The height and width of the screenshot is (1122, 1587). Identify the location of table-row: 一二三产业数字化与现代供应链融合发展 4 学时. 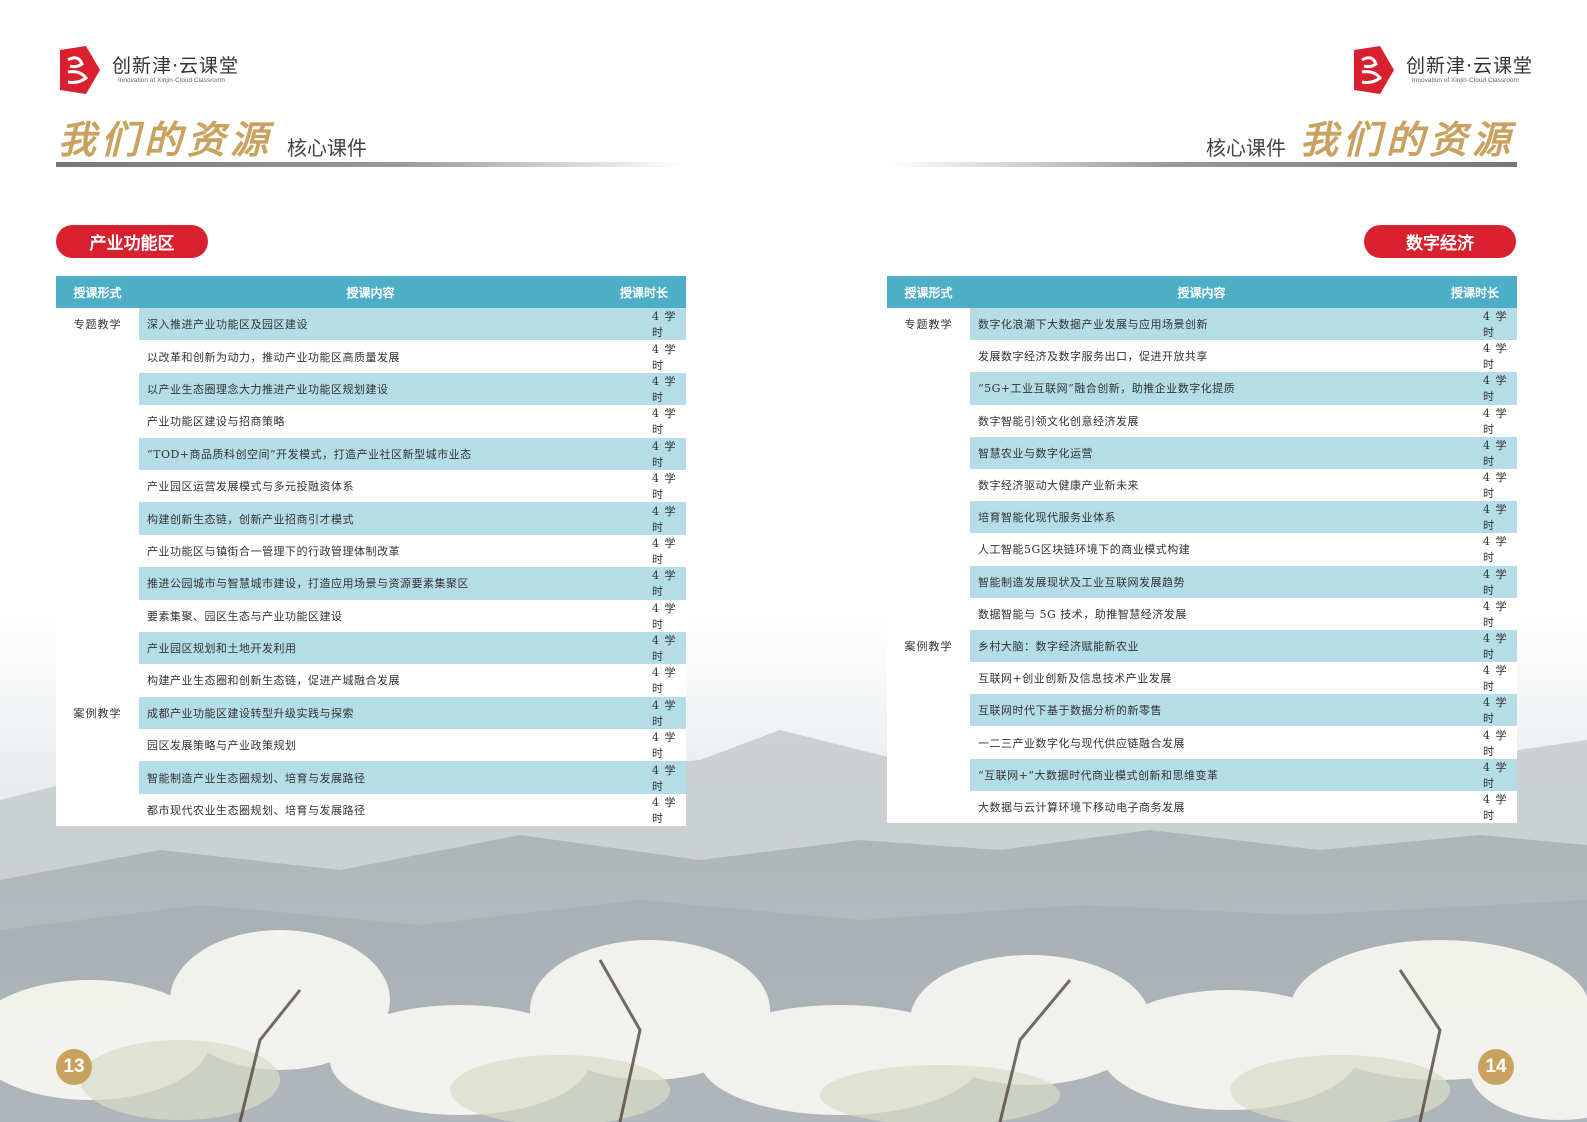
(1202, 742).